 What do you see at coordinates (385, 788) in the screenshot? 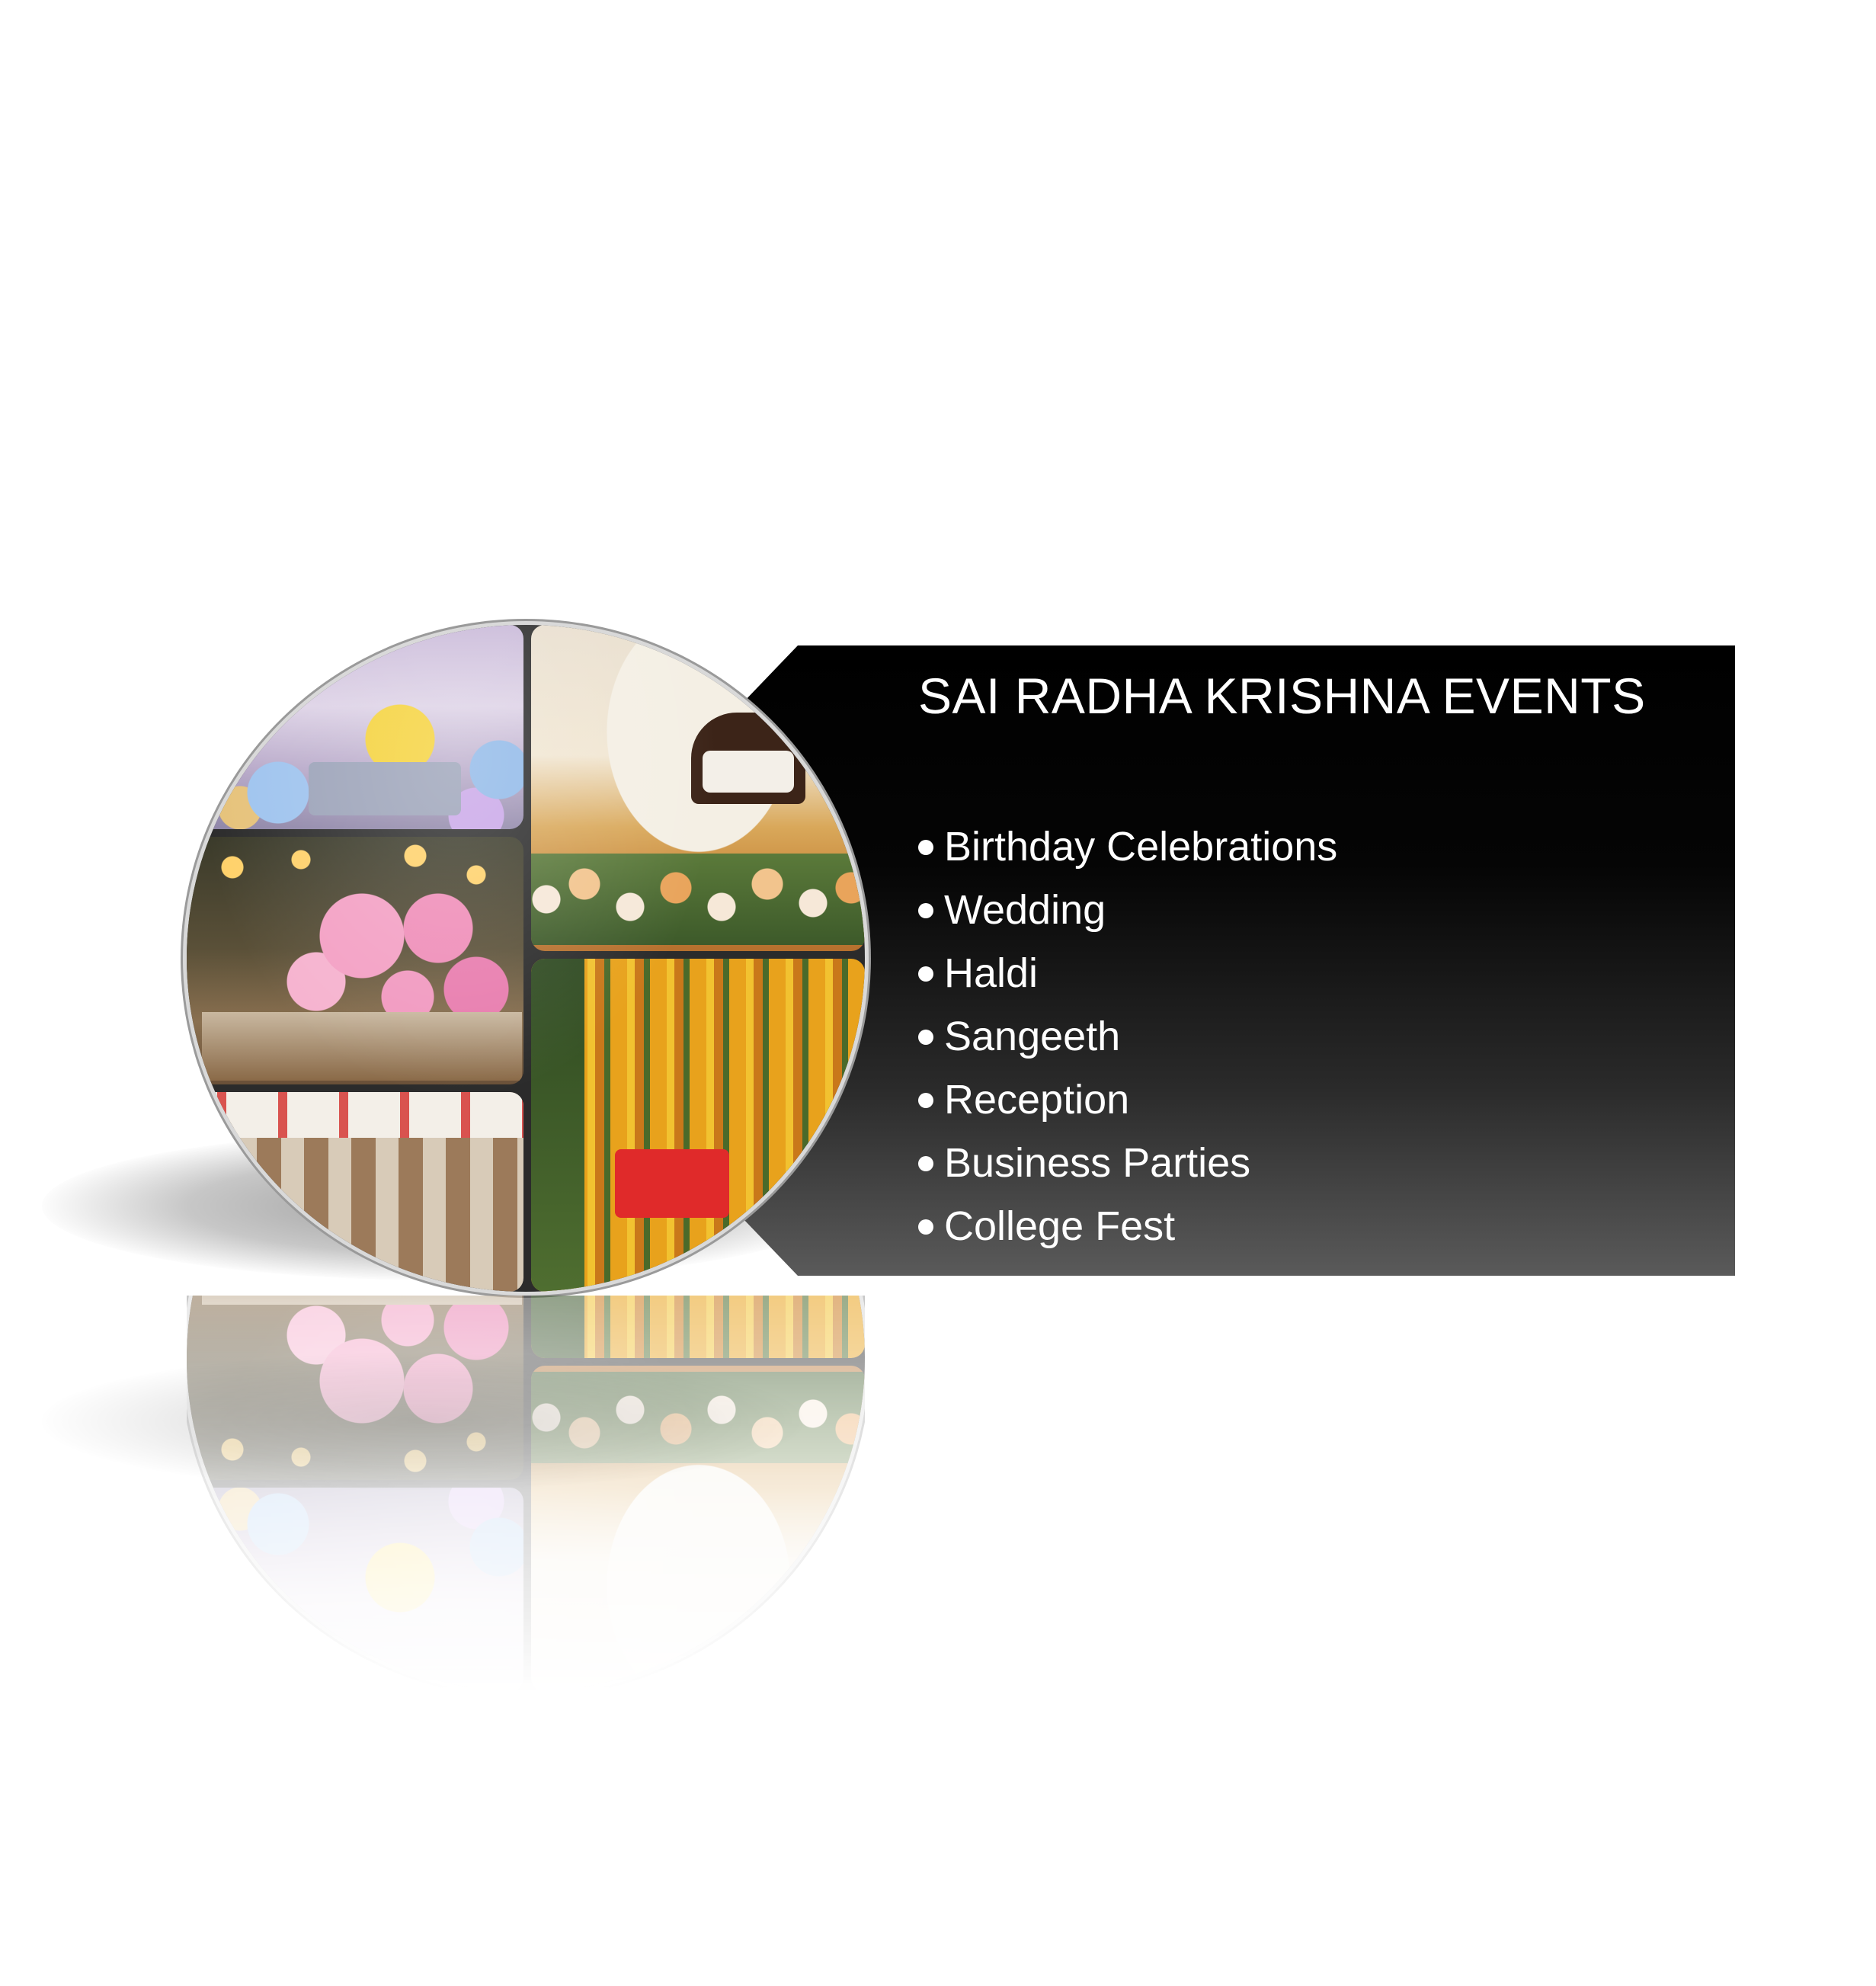
I see `sofa` at bounding box center [385, 788].